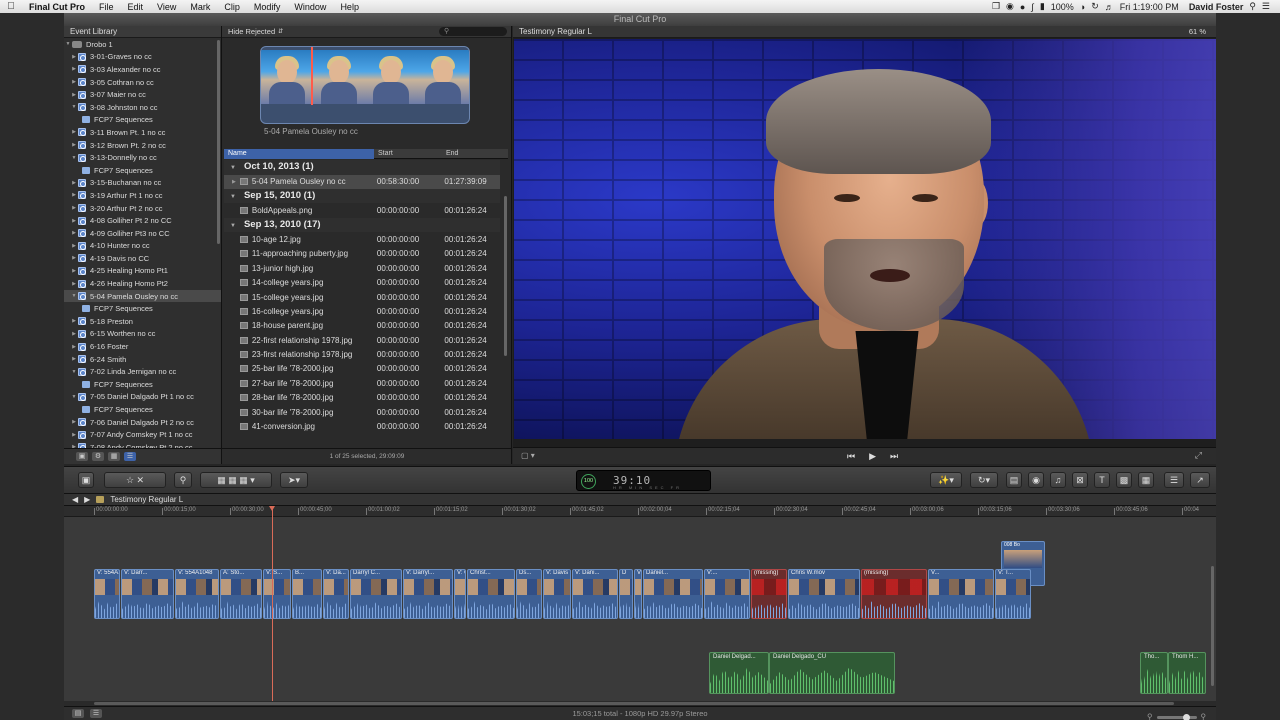 The image size is (1280, 720). Describe the element at coordinates (349, 7) in the screenshot. I see `menu-help: Help` at that location.